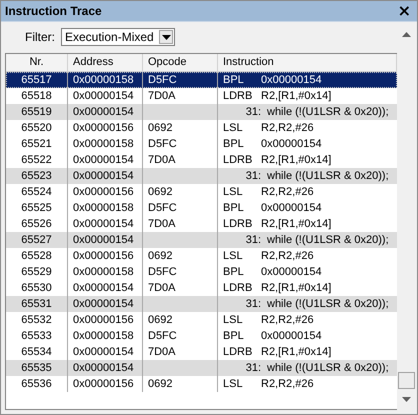 The height and width of the screenshot is (415, 418). What do you see at coordinates (36, 224) in the screenshot?
I see `row-number: 65526` at bounding box center [36, 224].